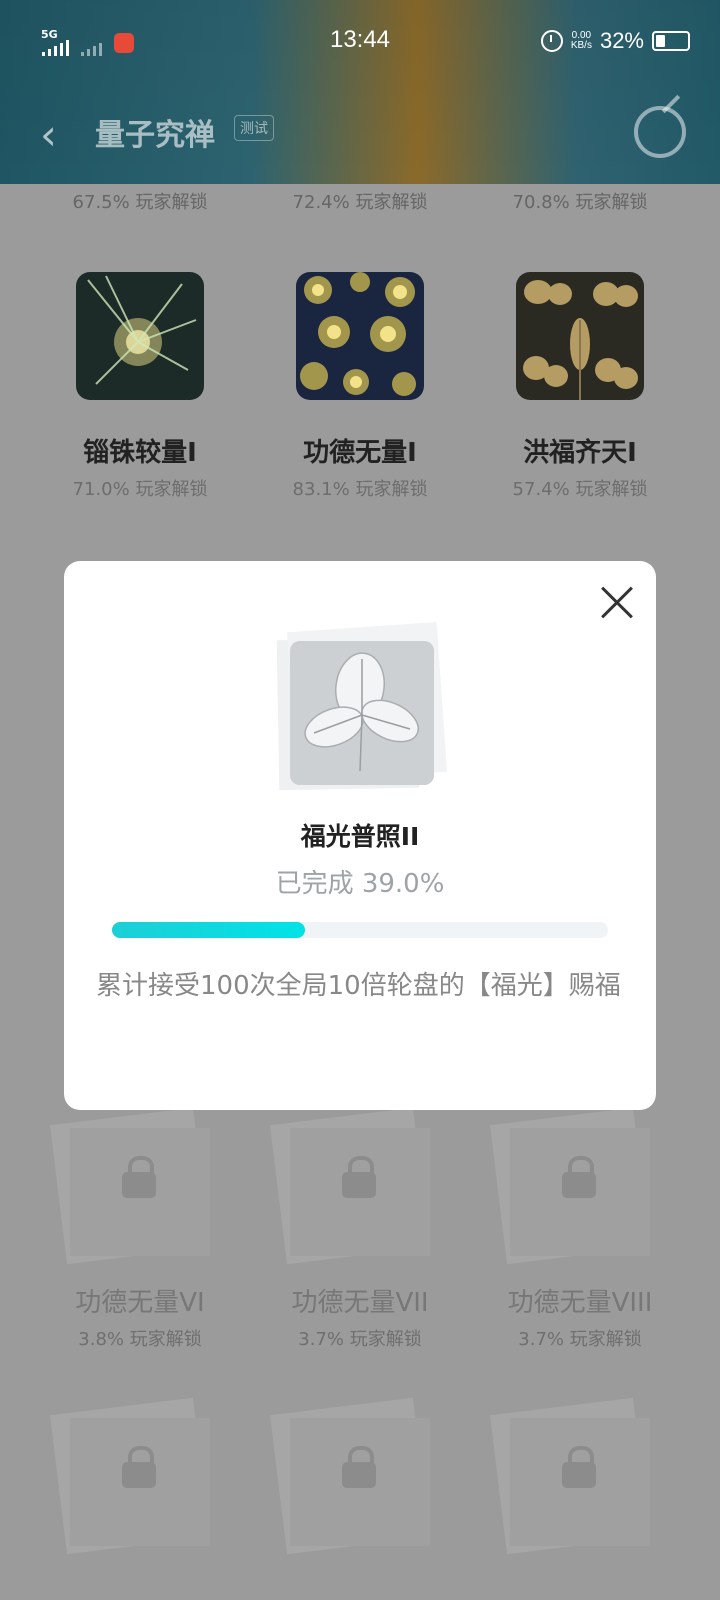  What do you see at coordinates (360, 45) in the screenshot?
I see `status-bar: 5G 13:44 0.00 KB/s 32%` at bounding box center [360, 45].